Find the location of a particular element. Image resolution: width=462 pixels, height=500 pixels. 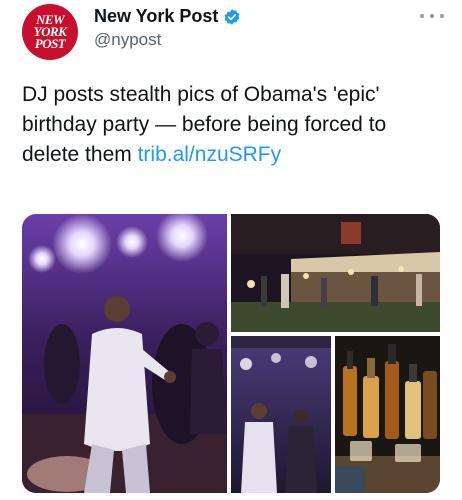

account-name-row: New York Post is located at coordinates (167, 16).